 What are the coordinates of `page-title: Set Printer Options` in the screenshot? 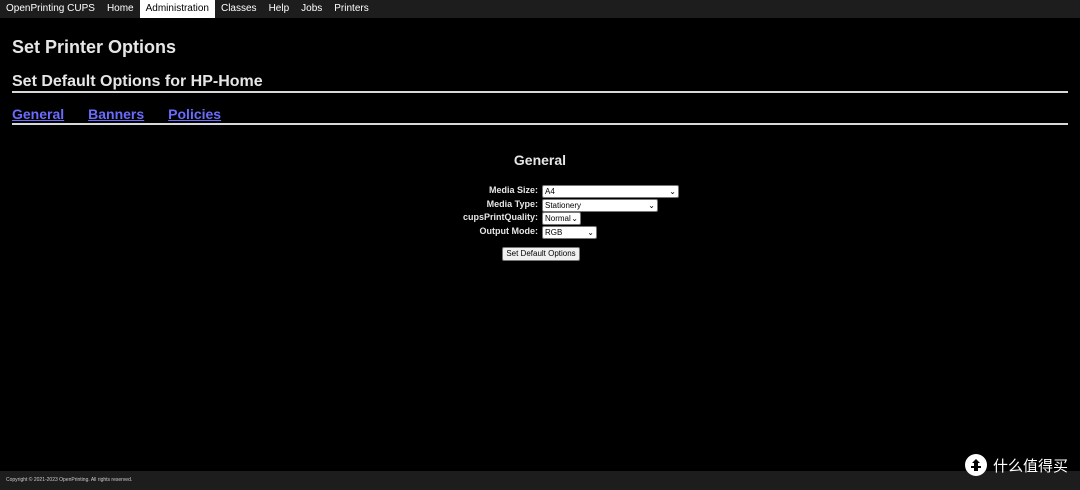 It's located at (94, 47).